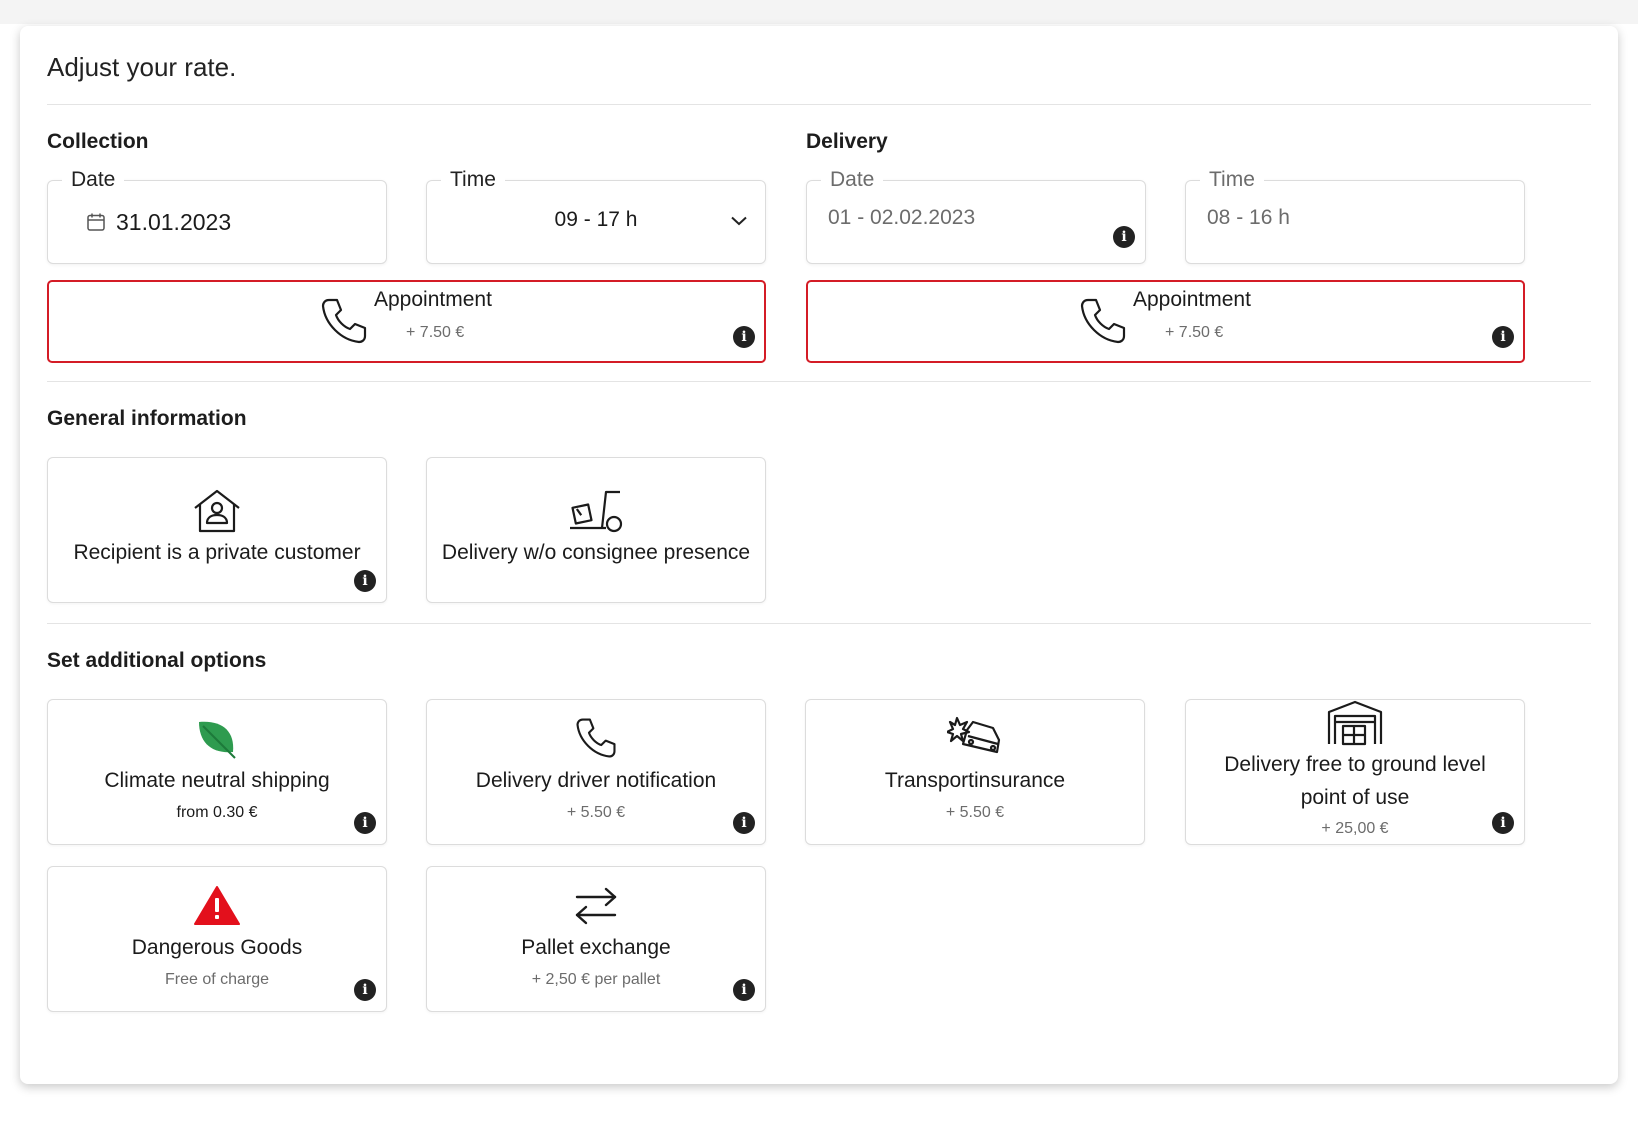 This screenshot has height=1127, width=1638. Describe the element at coordinates (1165, 321) in the screenshot. I see `delivery-appointment-option: Appointment + 7.50 € i` at that location.